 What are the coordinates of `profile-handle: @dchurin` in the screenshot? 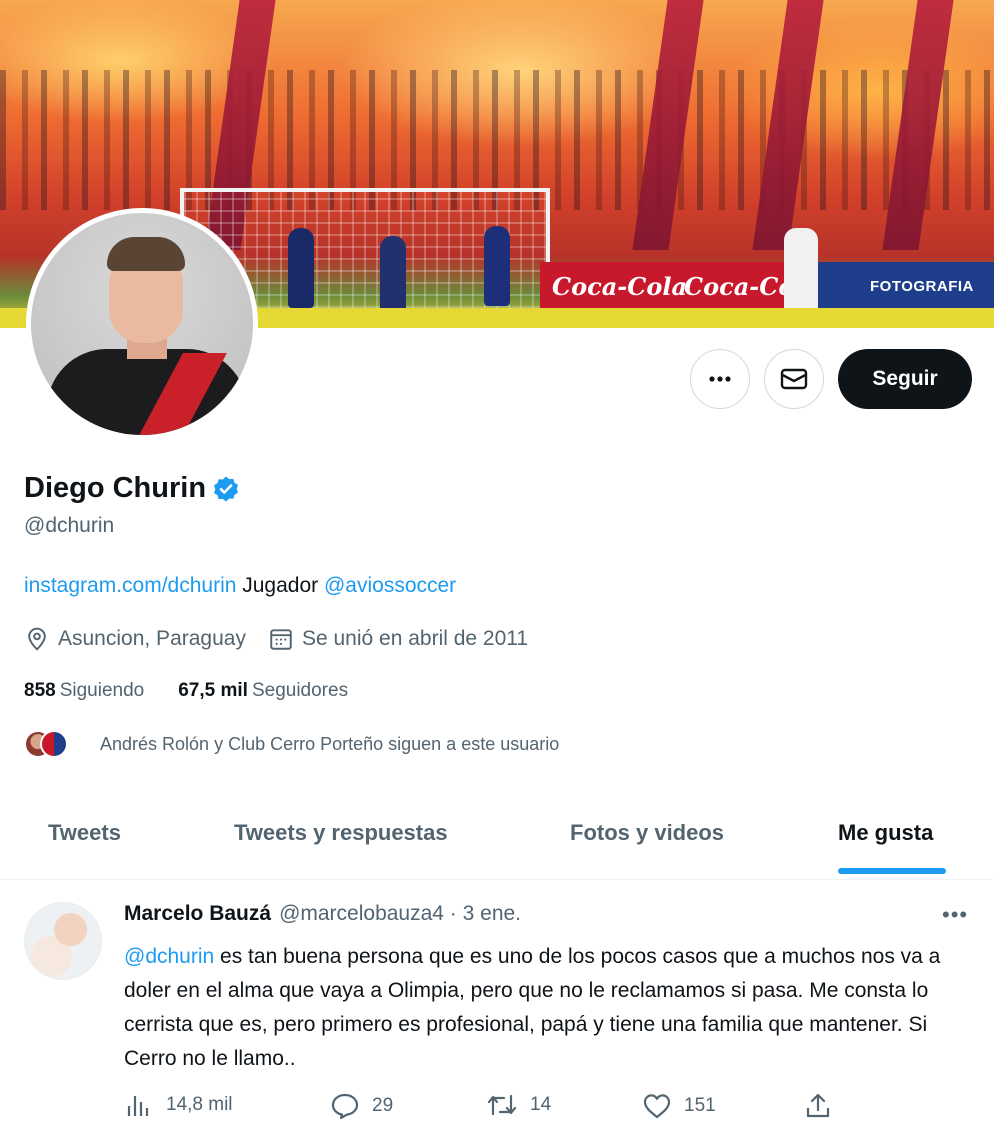 It's located at (69, 525).